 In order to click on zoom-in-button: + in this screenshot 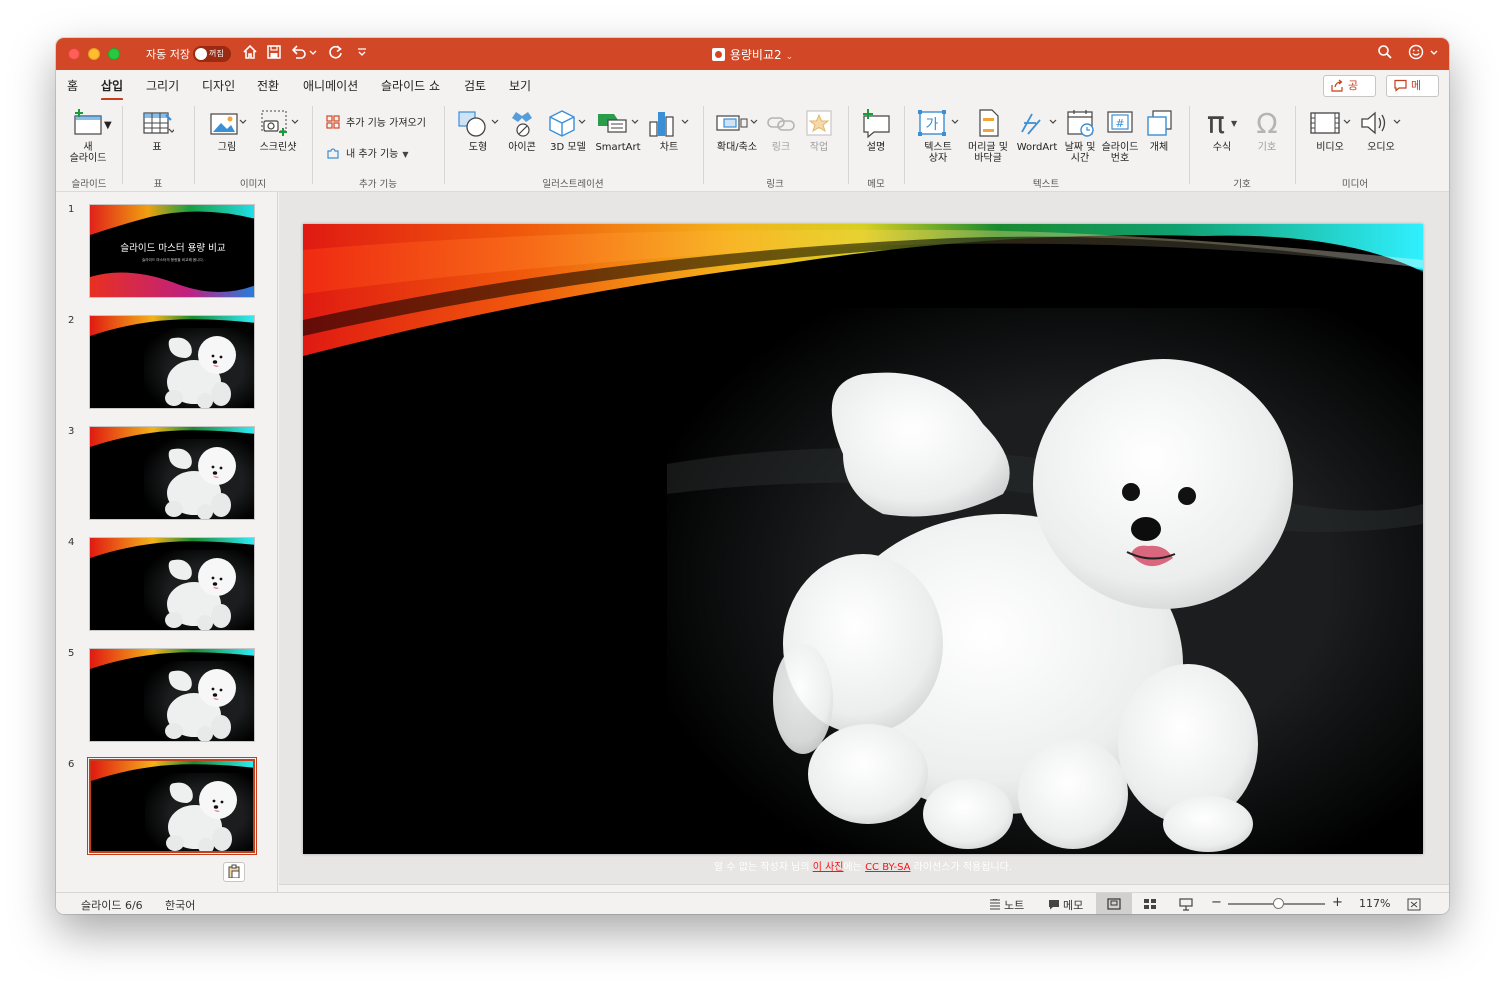, I will do `click(1337, 902)`.